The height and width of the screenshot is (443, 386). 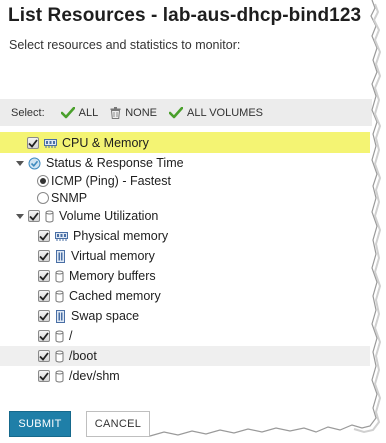 I want to click on physical-memory-label: Physical memory, so click(x=121, y=236).